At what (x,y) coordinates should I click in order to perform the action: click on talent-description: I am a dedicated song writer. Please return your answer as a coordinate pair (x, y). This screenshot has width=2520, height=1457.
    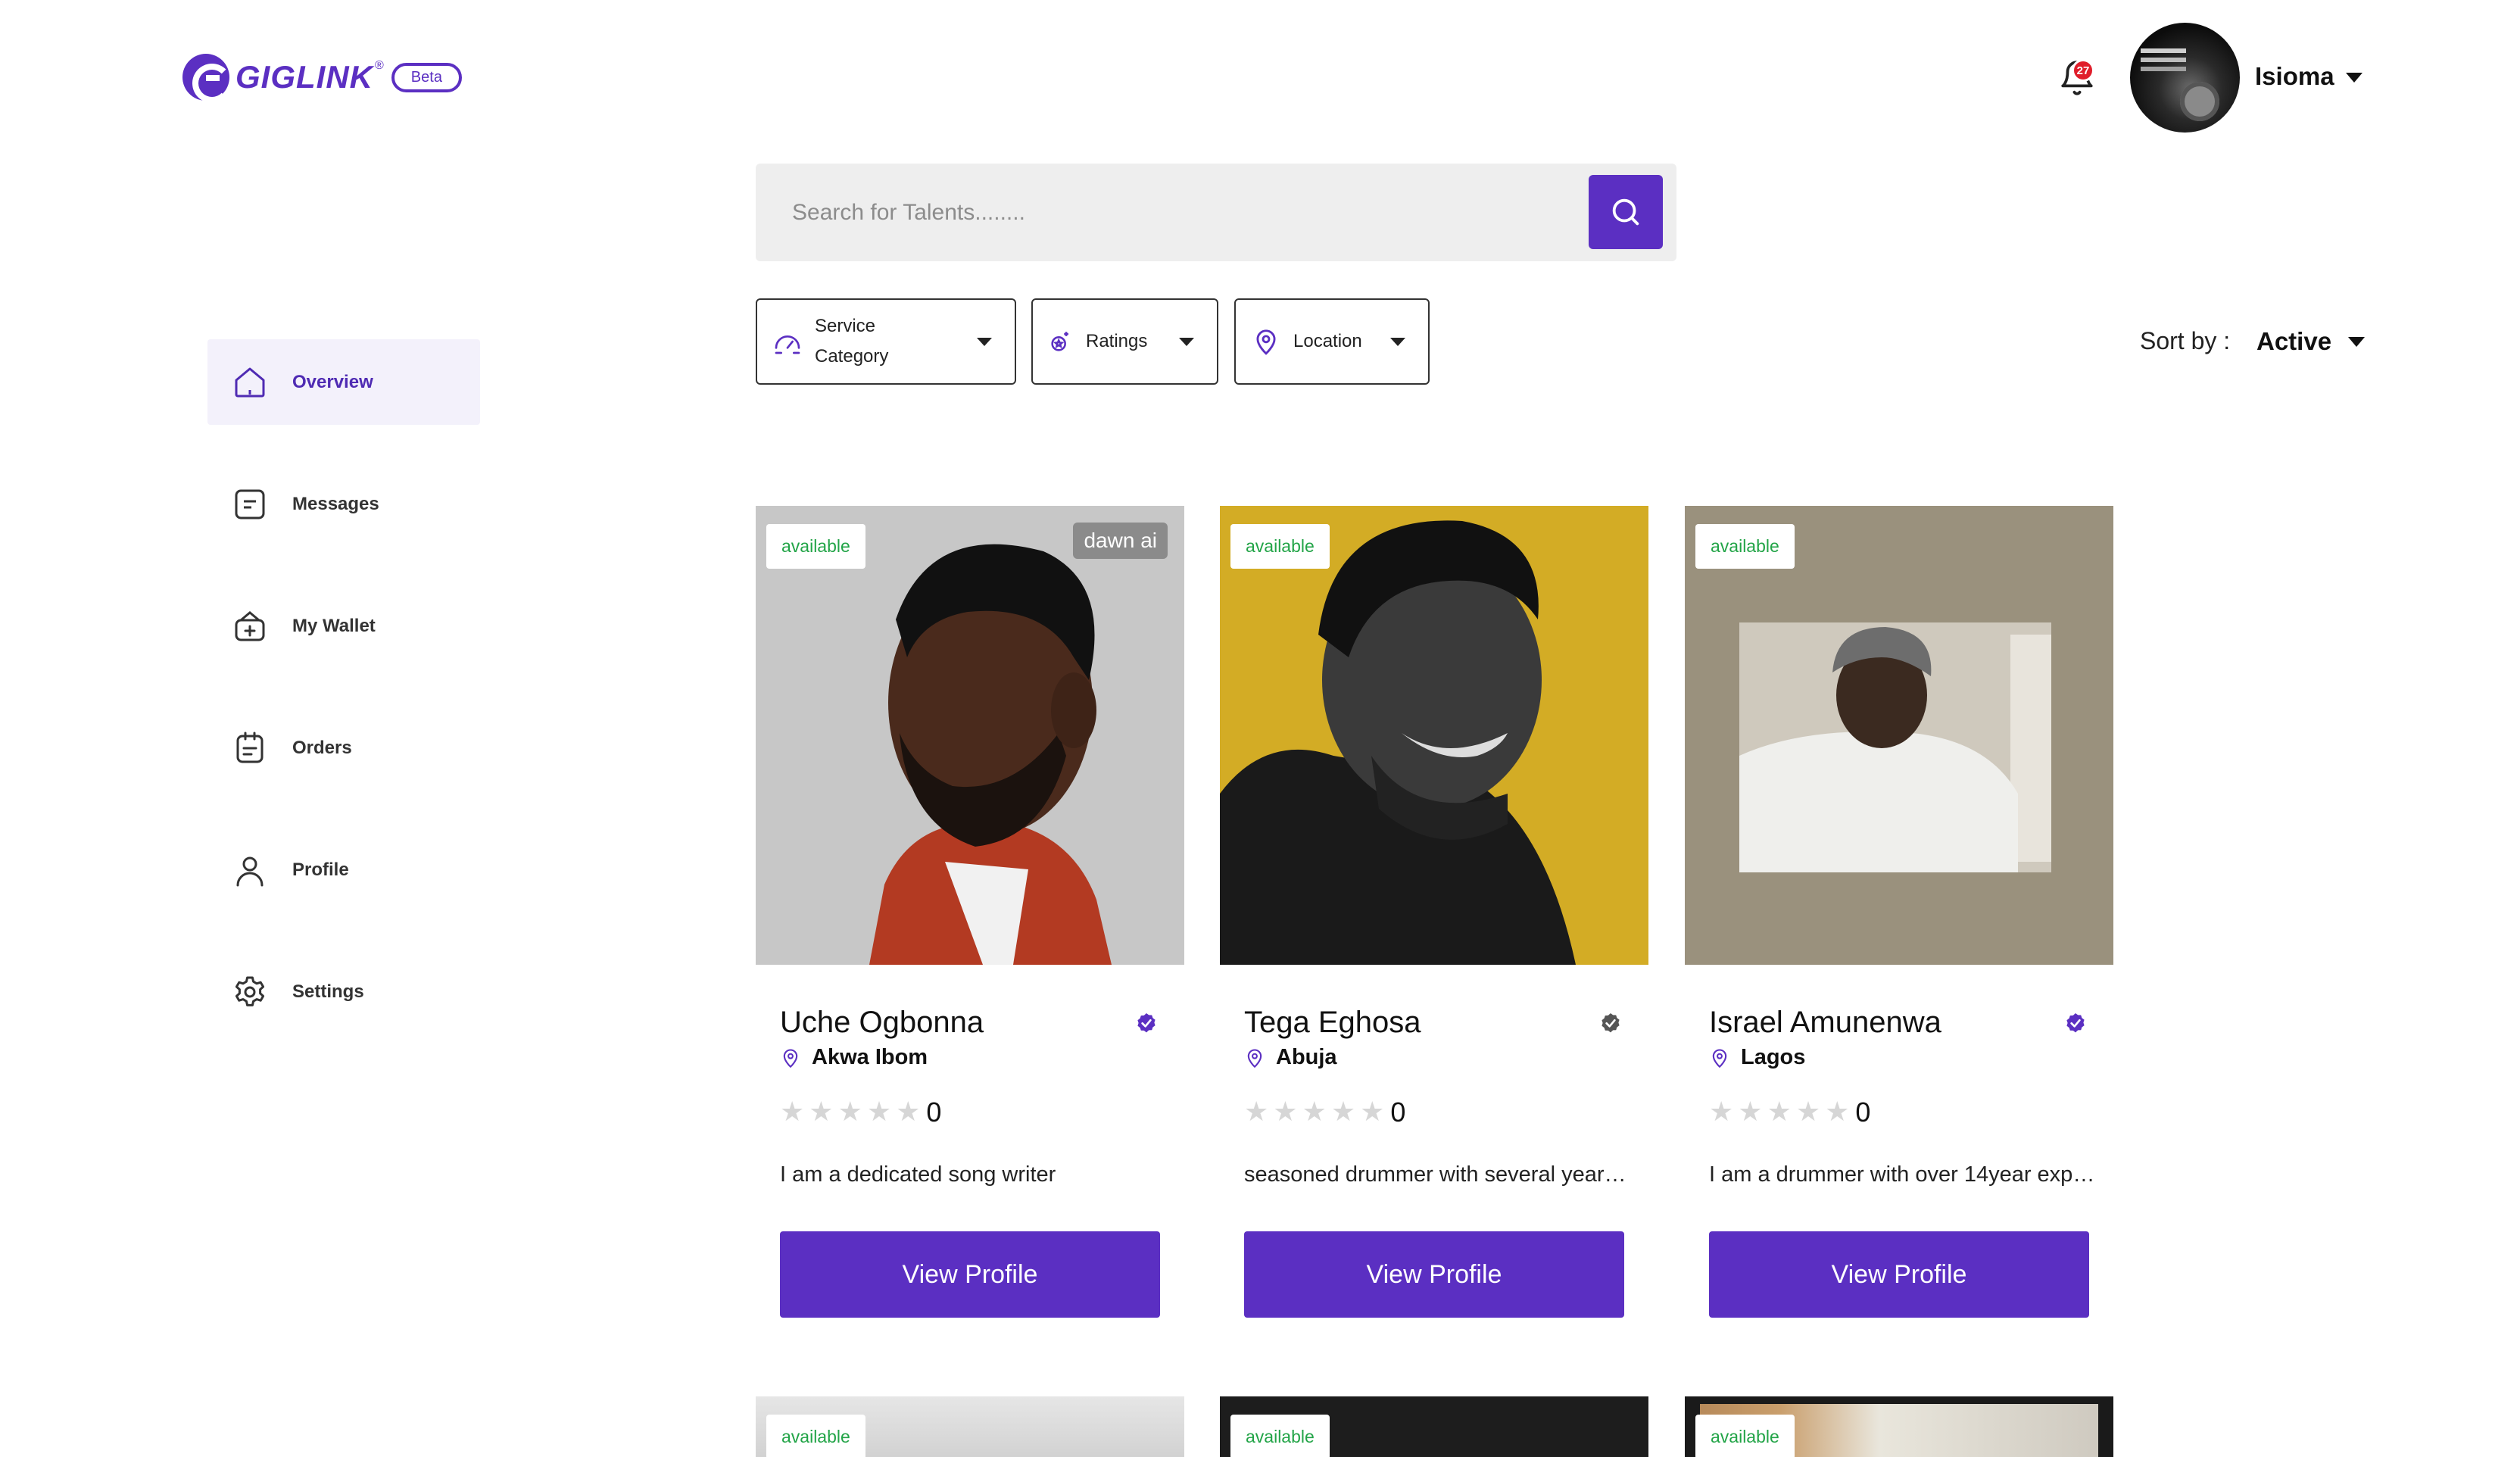
    Looking at the image, I should click on (918, 1175).